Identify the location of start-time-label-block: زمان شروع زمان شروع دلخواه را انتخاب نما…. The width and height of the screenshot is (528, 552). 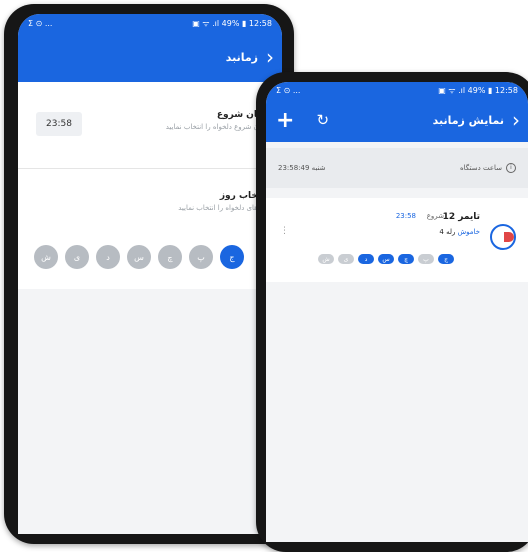
(217, 120).